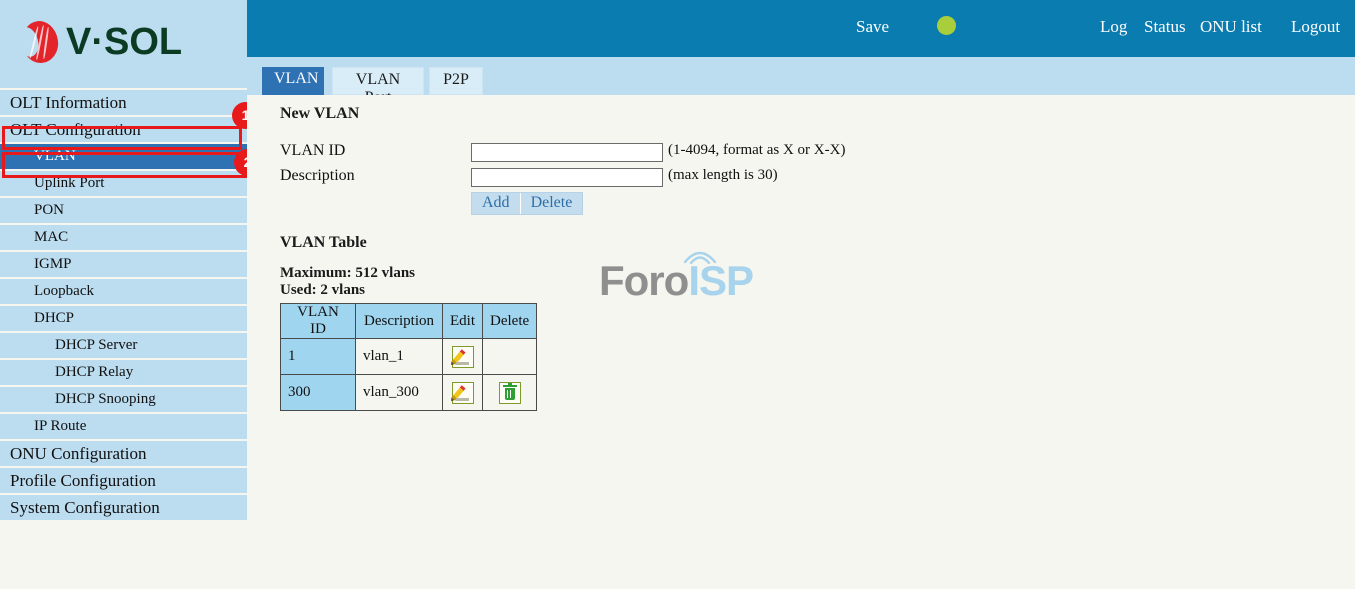 The width and height of the screenshot is (1355, 589). I want to click on sidebar-item-pon: PON, so click(123, 210).